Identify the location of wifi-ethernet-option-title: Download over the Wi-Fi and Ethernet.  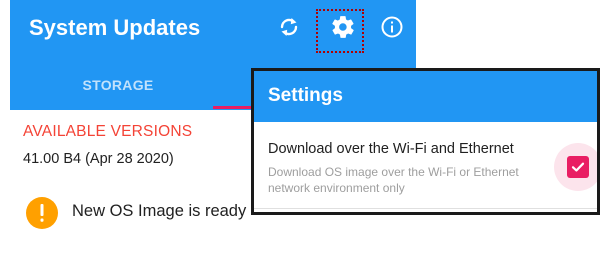
(391, 149).